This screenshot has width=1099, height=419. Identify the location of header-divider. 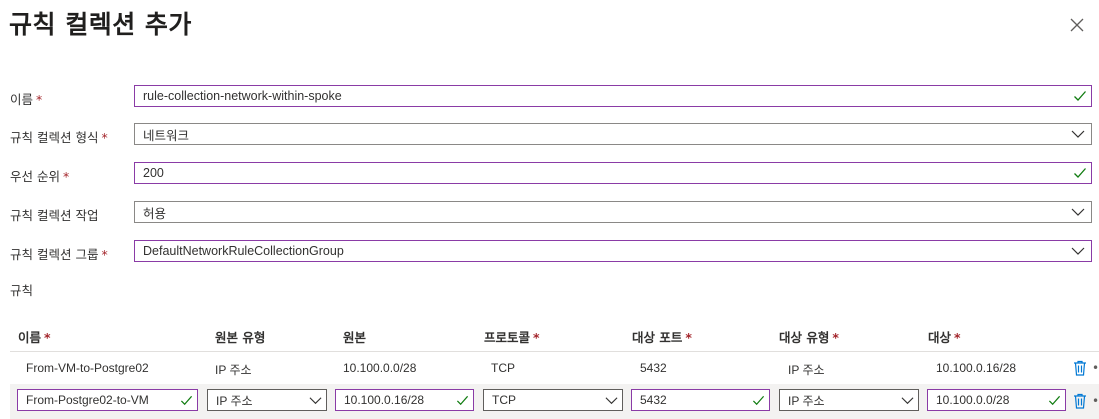
(554, 351).